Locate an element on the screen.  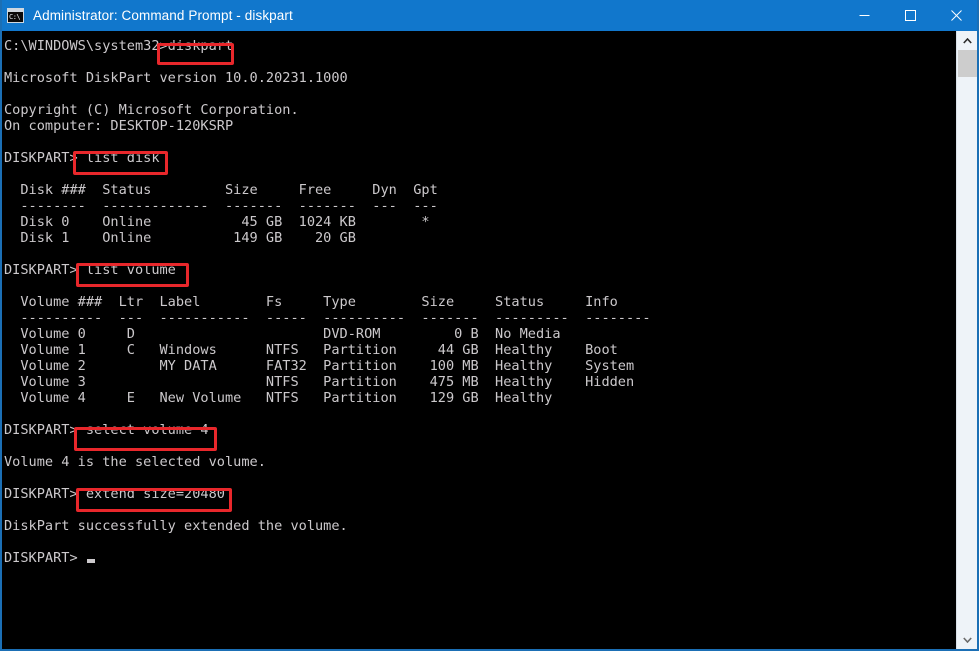
console-line: Volume 4 is the selected volume. is located at coordinates (135, 462).